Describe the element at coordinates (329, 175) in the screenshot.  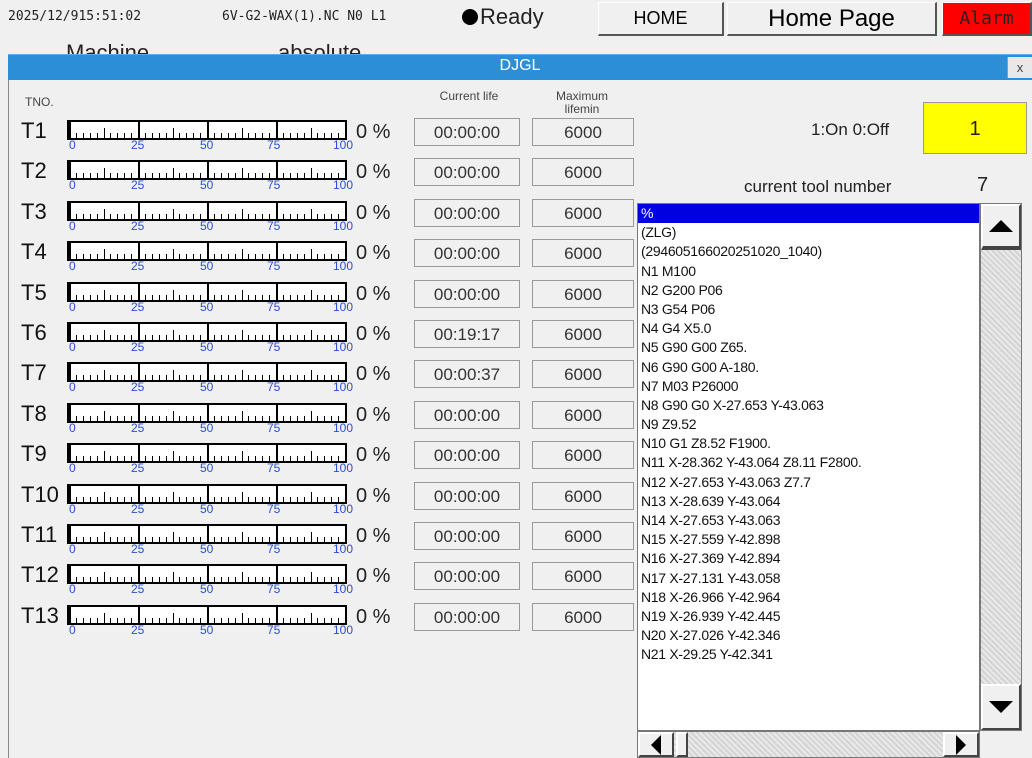
I see `tool-row: T2 0 25 50 75 100 0 % 00:00:00 6000` at that location.